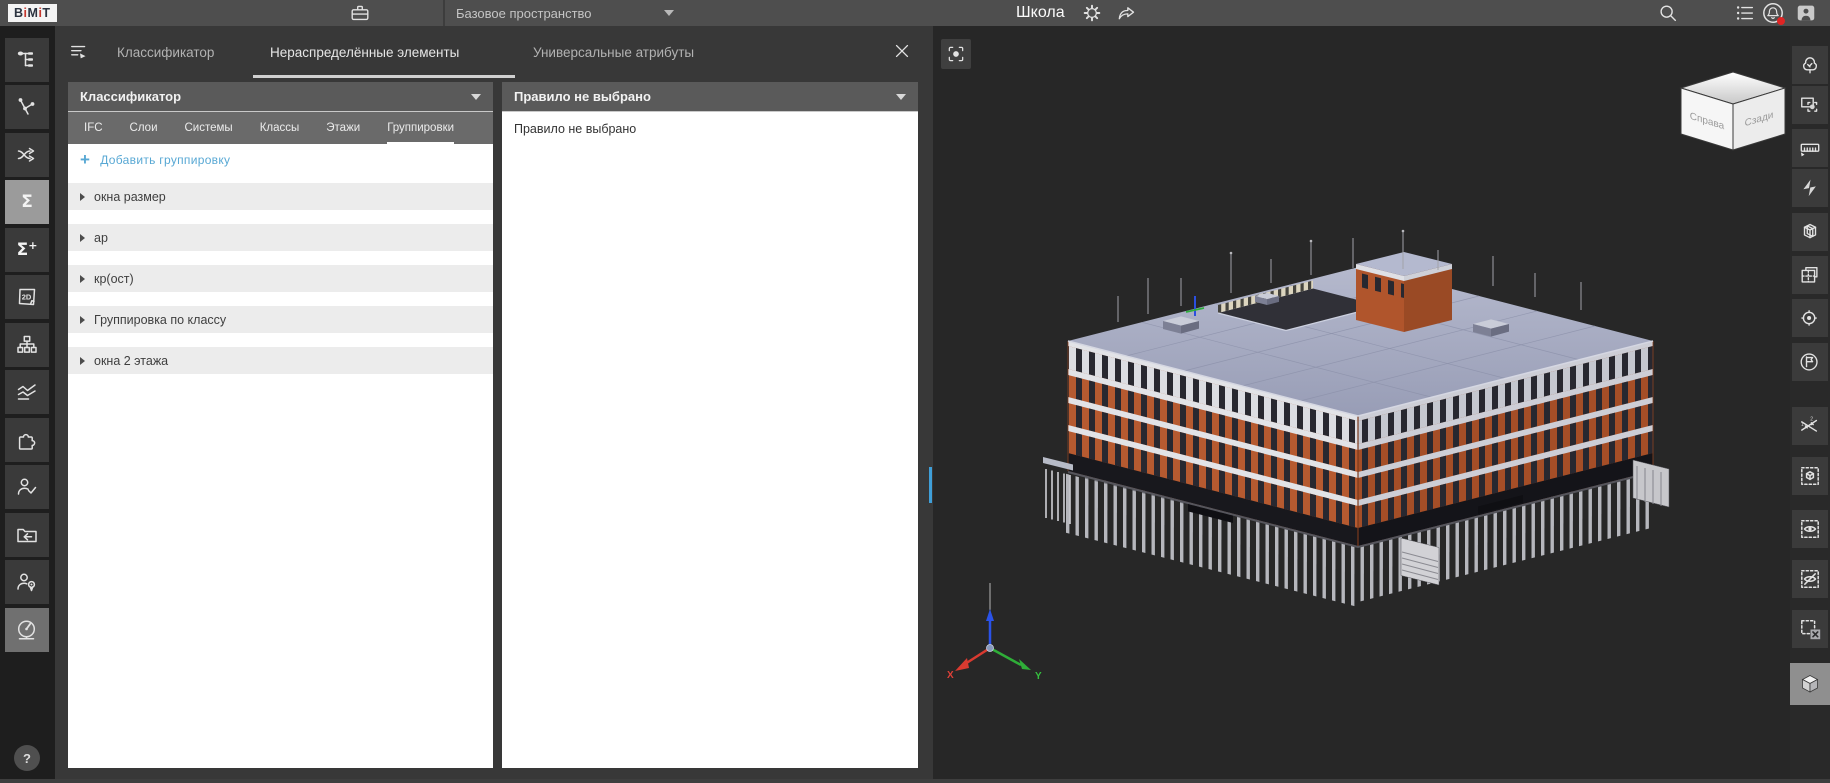 The image size is (1830, 783). I want to click on panel-menu-icon, so click(80, 52).